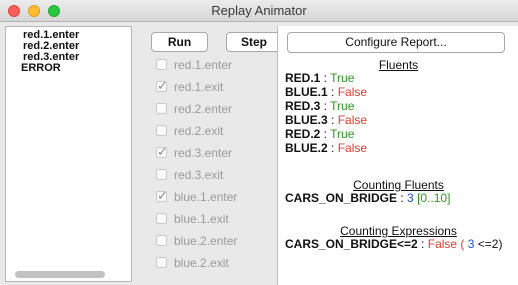  What do you see at coordinates (206, 241) in the screenshot?
I see `action-label: blue.2.enter` at bounding box center [206, 241].